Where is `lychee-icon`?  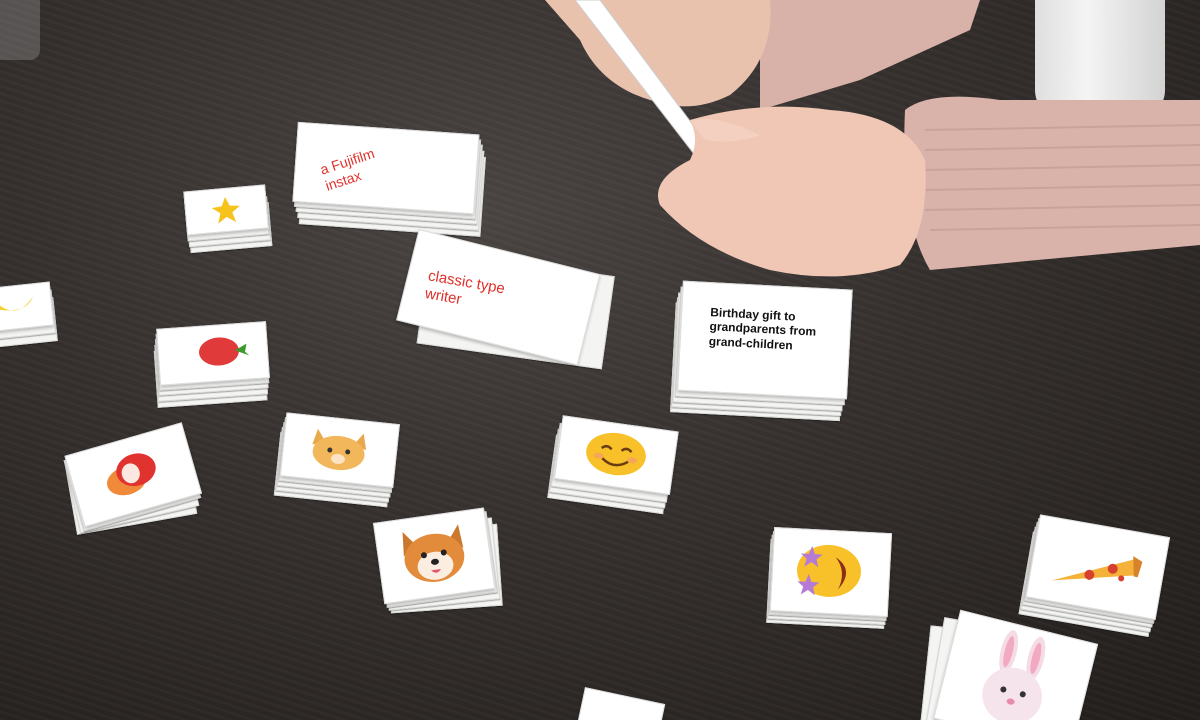 lychee-icon is located at coordinates (131, 474).